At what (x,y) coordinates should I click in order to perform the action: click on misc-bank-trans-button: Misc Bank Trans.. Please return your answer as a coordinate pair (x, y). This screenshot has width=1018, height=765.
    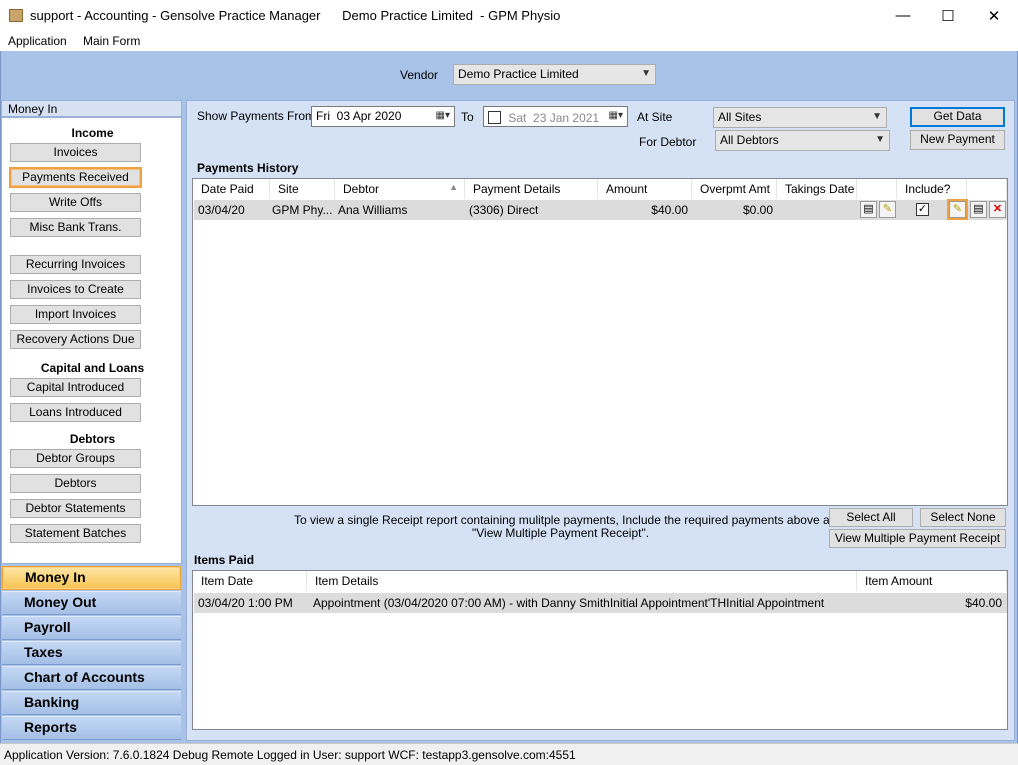
    Looking at the image, I should click on (75, 227).